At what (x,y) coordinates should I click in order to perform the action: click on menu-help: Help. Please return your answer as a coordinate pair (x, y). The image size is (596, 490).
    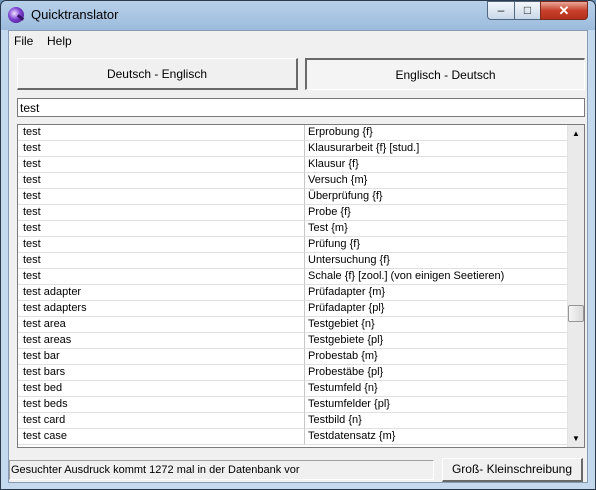
    Looking at the image, I should click on (59, 41).